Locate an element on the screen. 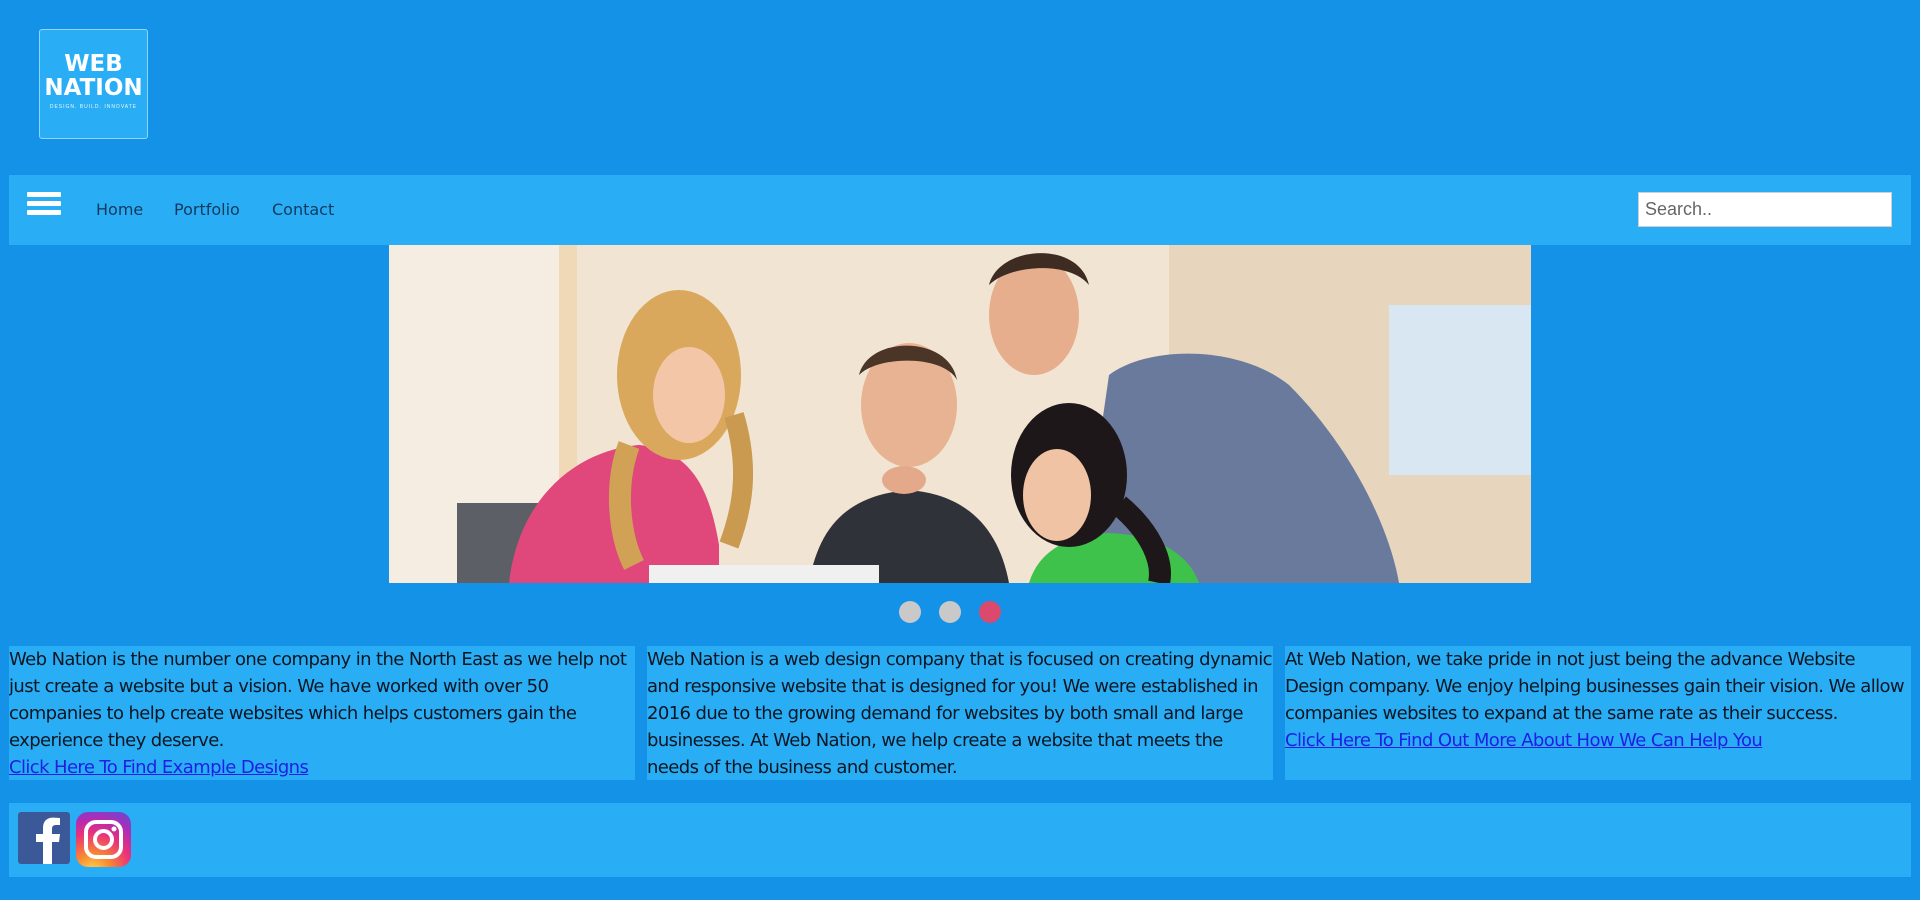  slideshow-dots is located at coordinates (999, 612).